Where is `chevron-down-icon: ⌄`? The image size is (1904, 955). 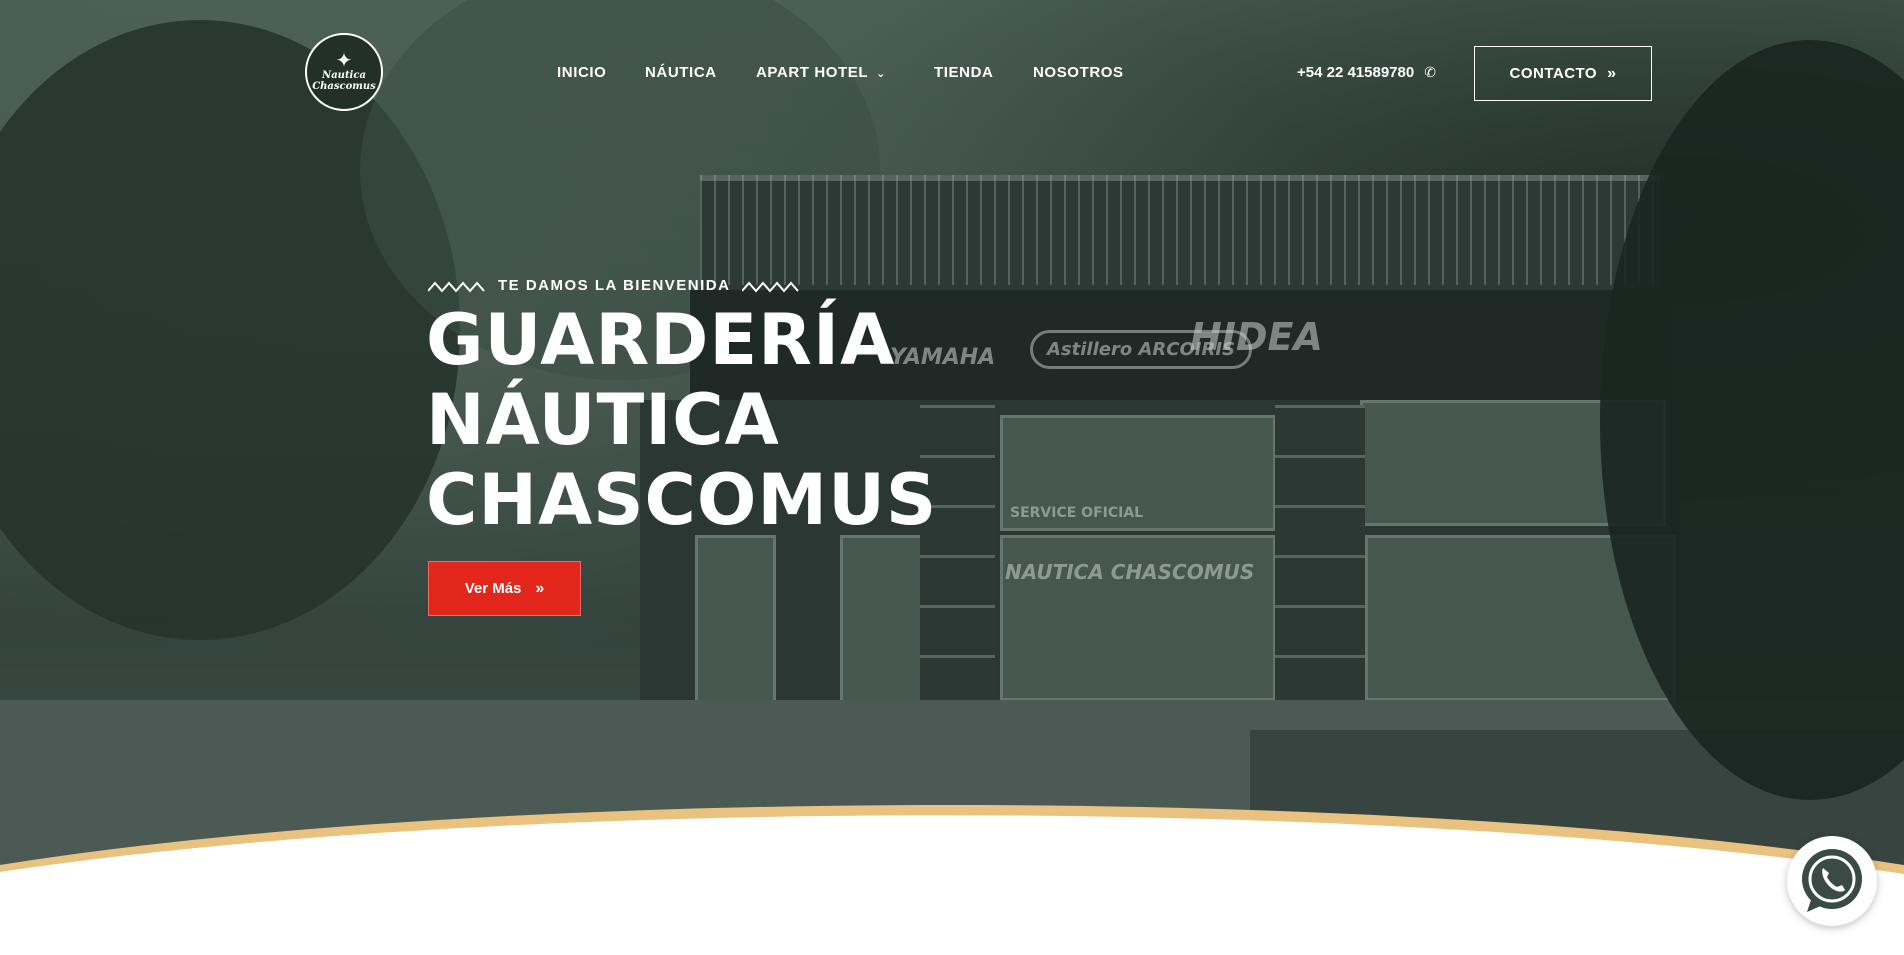 chevron-down-icon: ⌄ is located at coordinates (881, 74).